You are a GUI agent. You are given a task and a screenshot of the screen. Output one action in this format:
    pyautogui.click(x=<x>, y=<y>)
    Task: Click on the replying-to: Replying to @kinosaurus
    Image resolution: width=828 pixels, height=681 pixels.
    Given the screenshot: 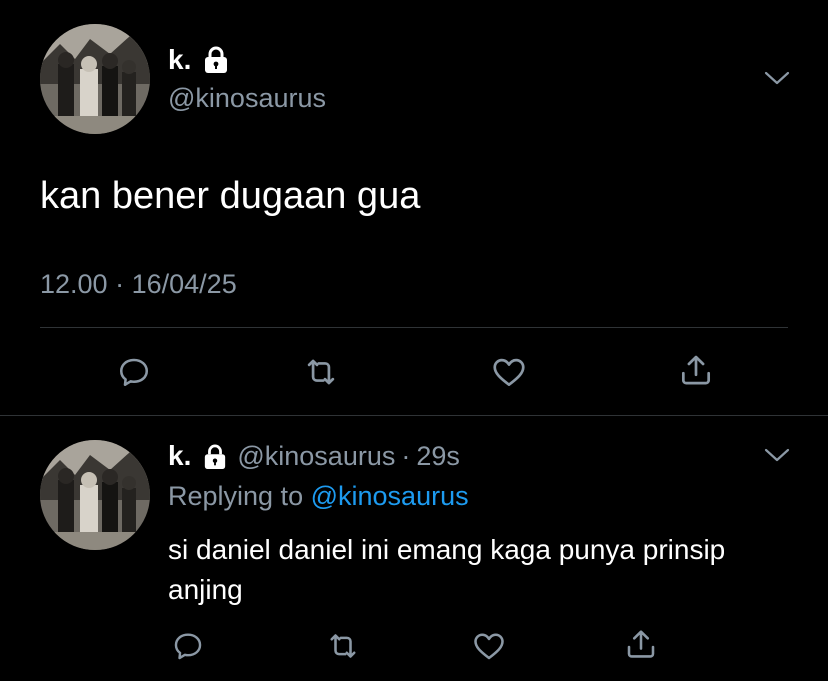 What is the action you would take?
    pyautogui.click(x=318, y=496)
    